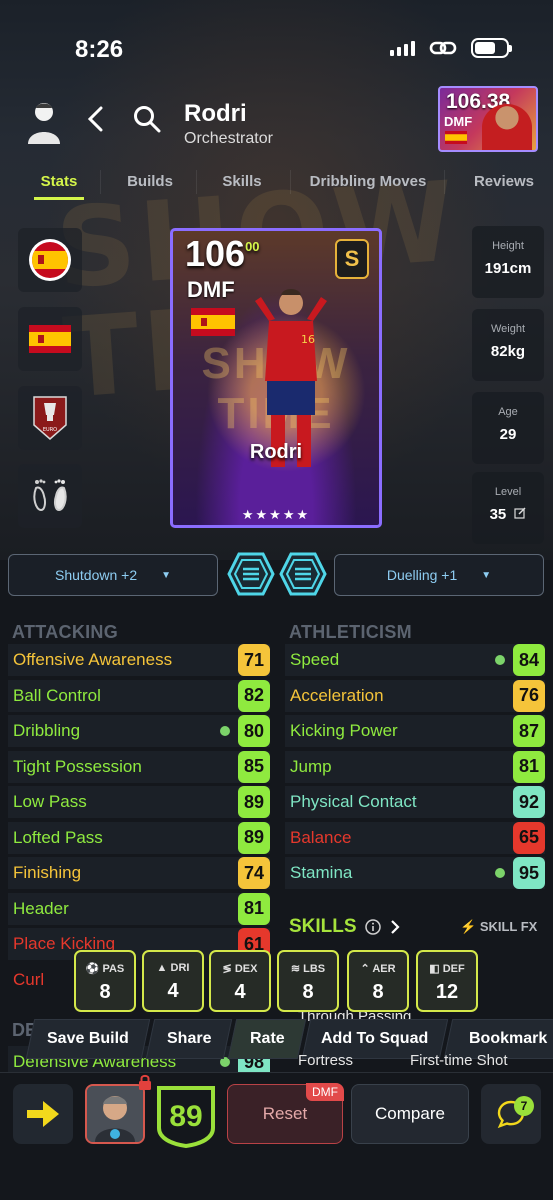 This screenshot has width=553, height=1200. I want to click on rate-button: Rate, so click(267, 1039).